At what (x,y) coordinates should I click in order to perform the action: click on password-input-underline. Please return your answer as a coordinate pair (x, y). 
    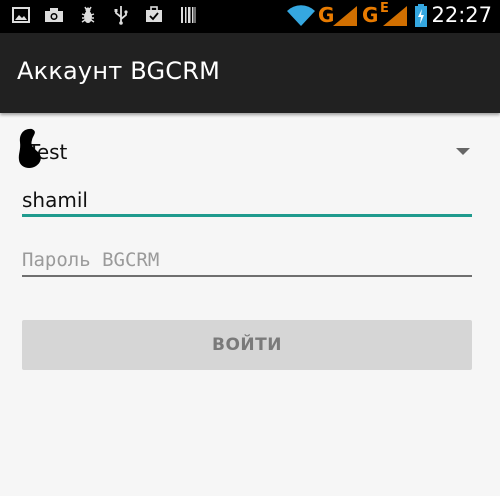
    Looking at the image, I should click on (247, 276).